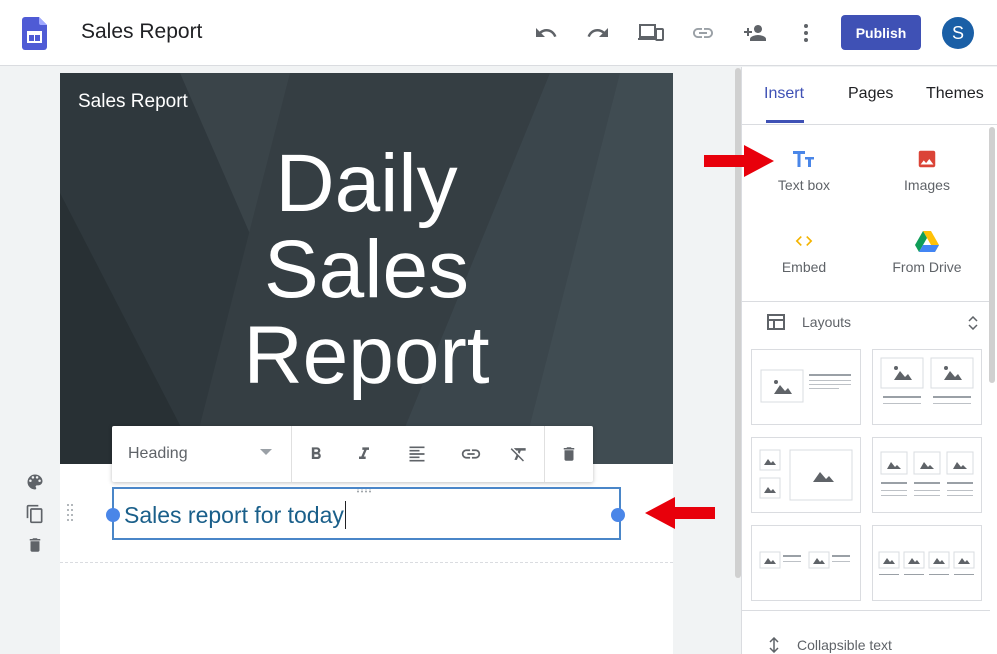  What do you see at coordinates (804, 185) in the screenshot?
I see `insert-label: Text box` at bounding box center [804, 185].